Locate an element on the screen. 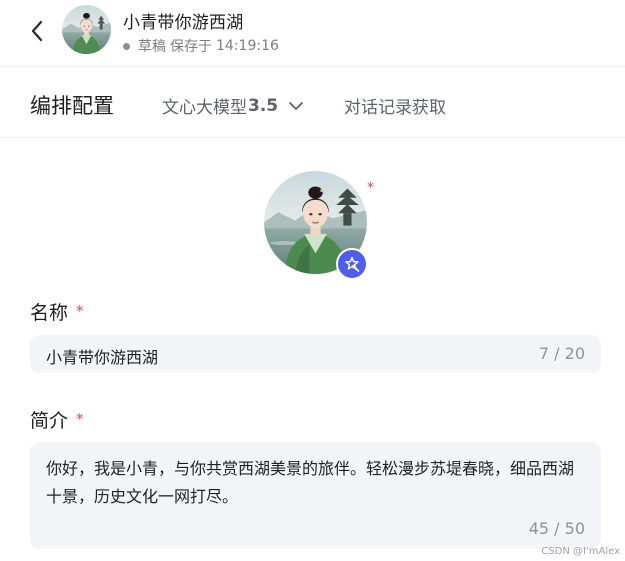 The height and width of the screenshot is (561, 625). intro-label: 简介 * is located at coordinates (57, 419).